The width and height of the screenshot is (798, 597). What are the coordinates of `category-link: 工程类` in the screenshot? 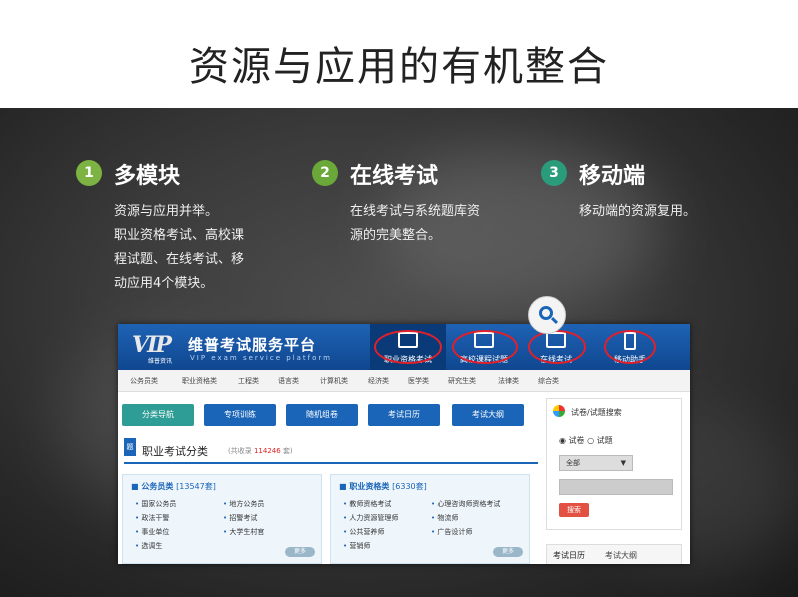 It's located at (248, 381).